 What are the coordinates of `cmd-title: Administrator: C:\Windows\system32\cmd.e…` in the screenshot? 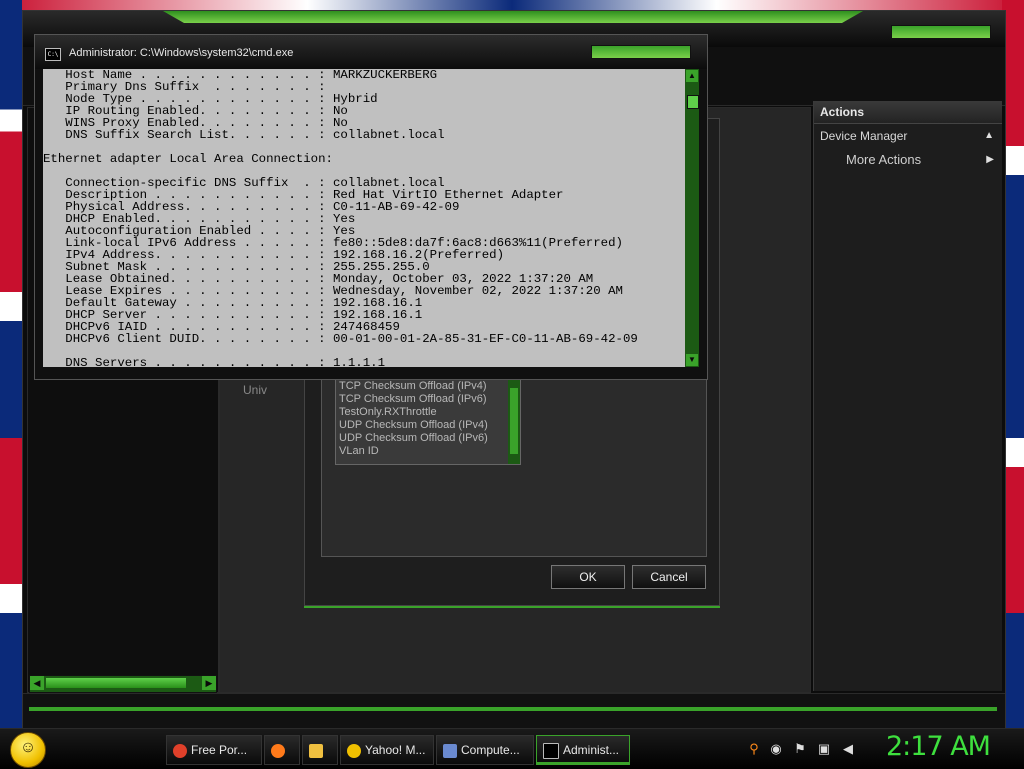 It's located at (181, 53).